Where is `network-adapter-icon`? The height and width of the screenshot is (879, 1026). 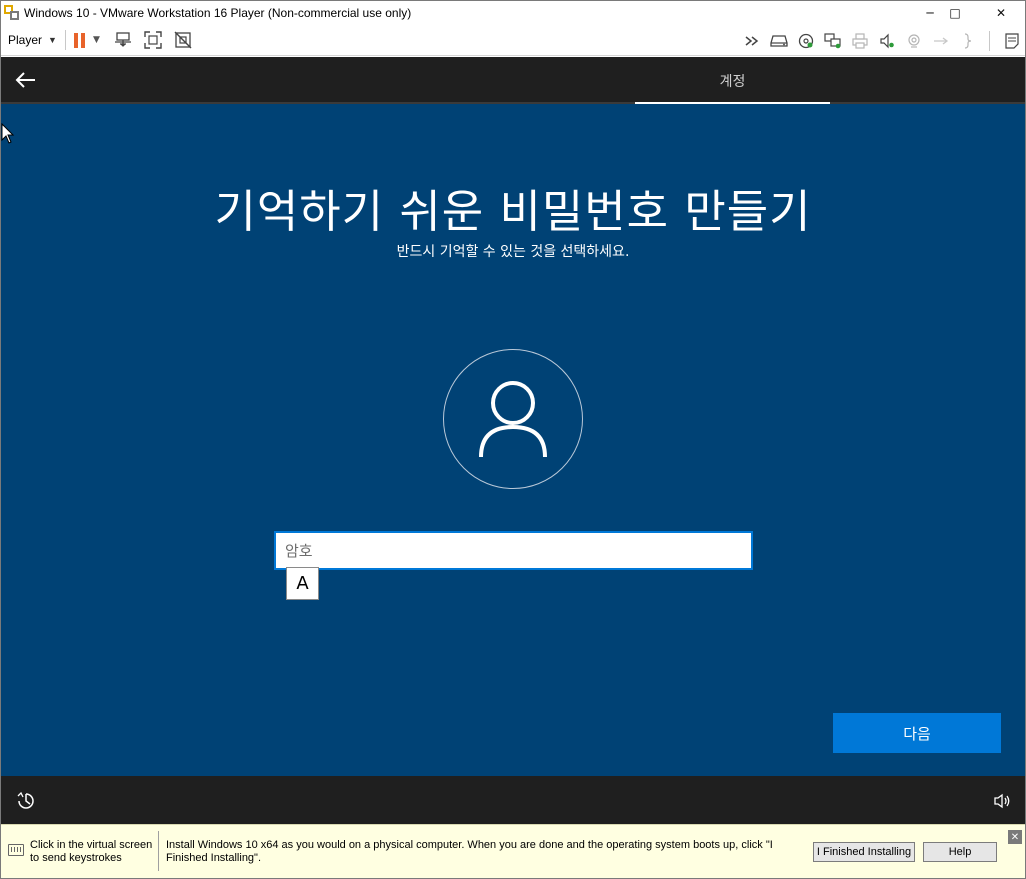 network-adapter-icon is located at coordinates (832, 41).